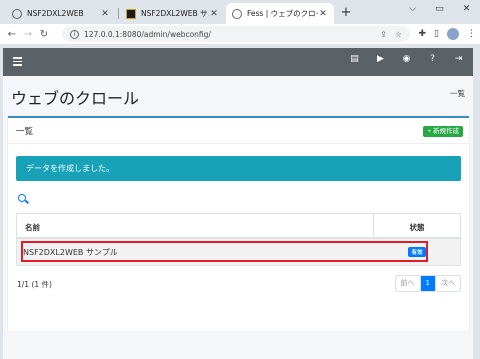 Image resolution: width=480 pixels, height=359 pixels. Describe the element at coordinates (398, 34) in the screenshot. I see `bookmark-star-icon: ☆` at that location.